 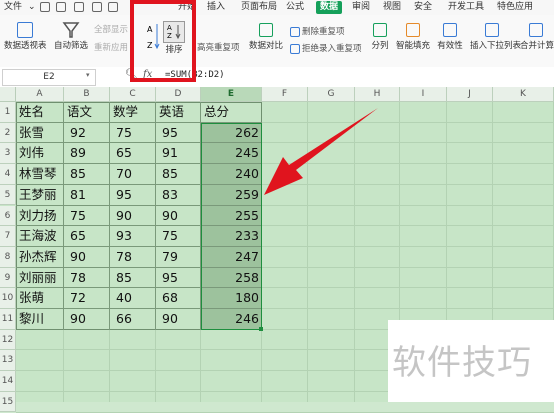 What do you see at coordinates (71, 36) in the screenshot?
I see `autofilter-button: 自动筛选` at bounding box center [71, 36].